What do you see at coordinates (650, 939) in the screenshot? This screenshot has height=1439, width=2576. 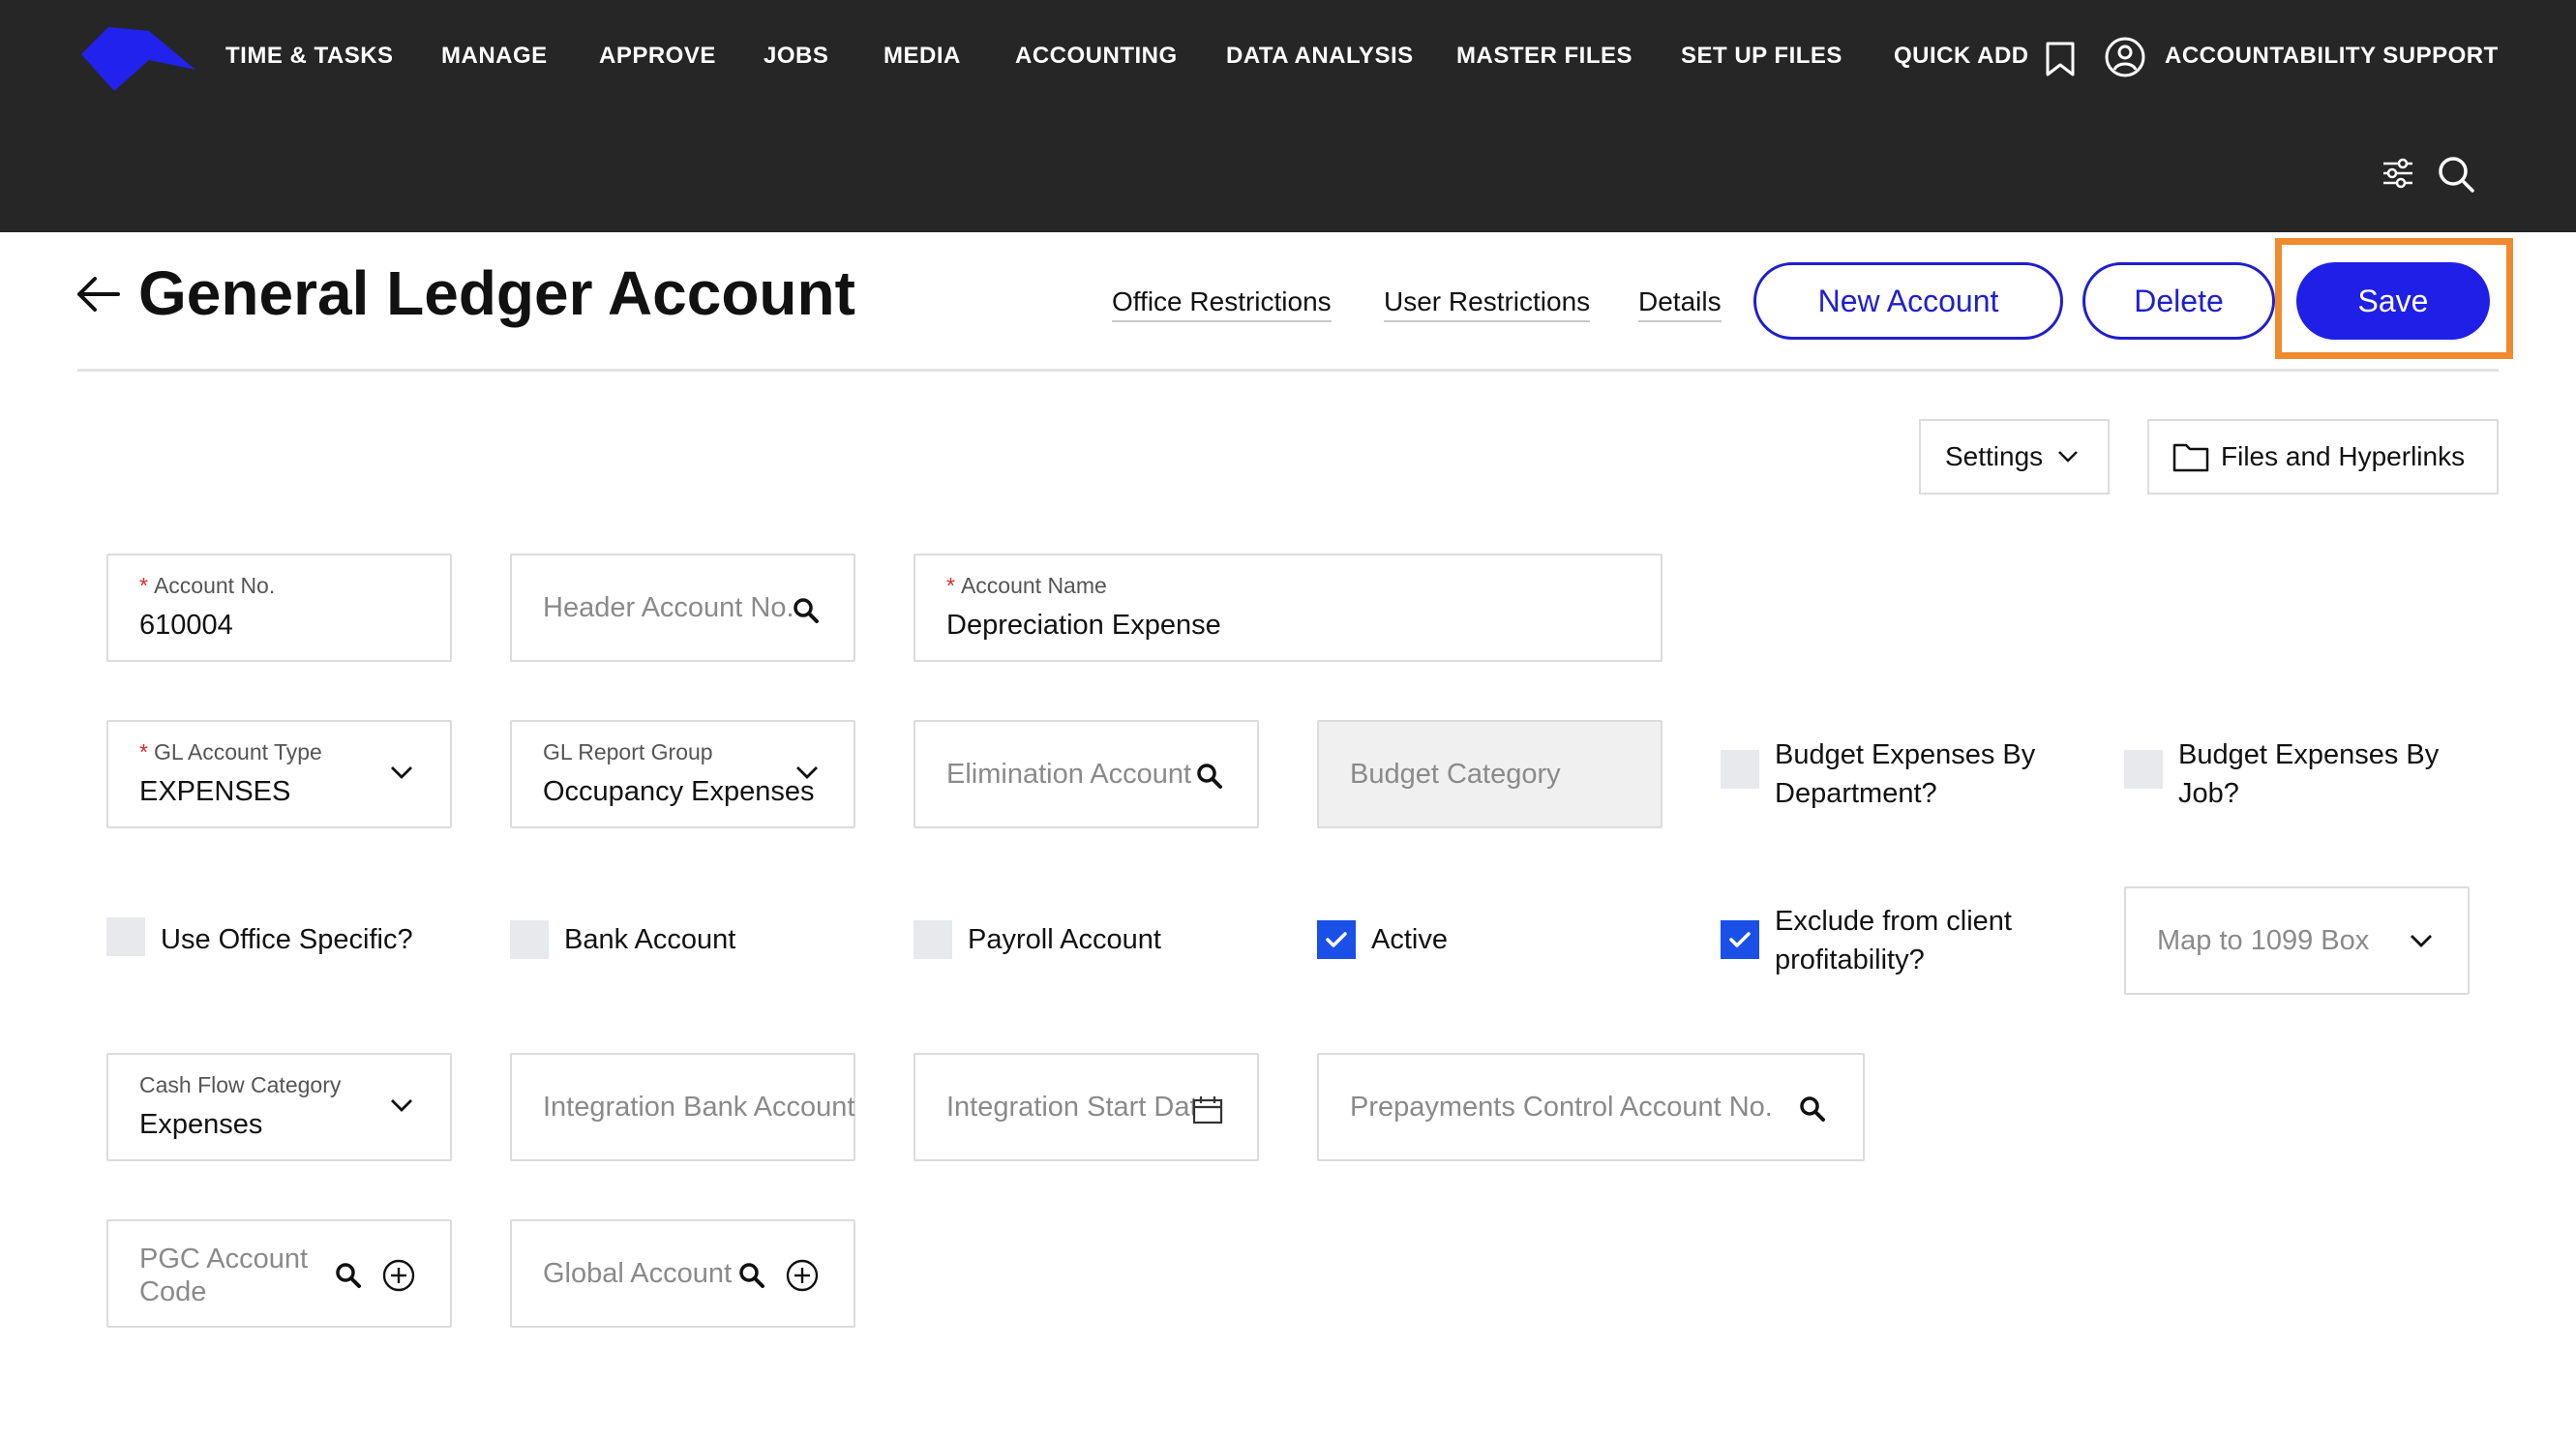 I see `bank-account-label: Bank Account` at bounding box center [650, 939].